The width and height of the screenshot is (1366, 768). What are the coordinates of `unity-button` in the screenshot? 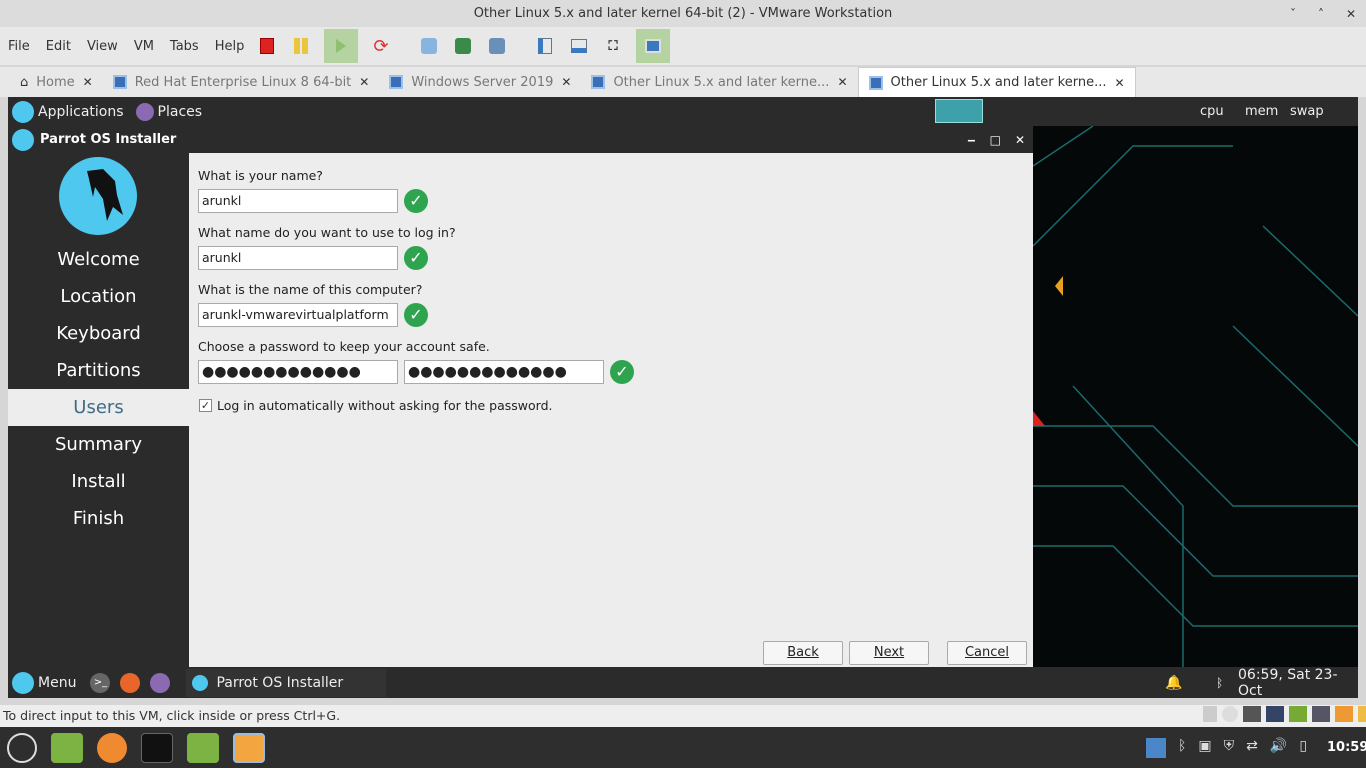 It's located at (653, 46).